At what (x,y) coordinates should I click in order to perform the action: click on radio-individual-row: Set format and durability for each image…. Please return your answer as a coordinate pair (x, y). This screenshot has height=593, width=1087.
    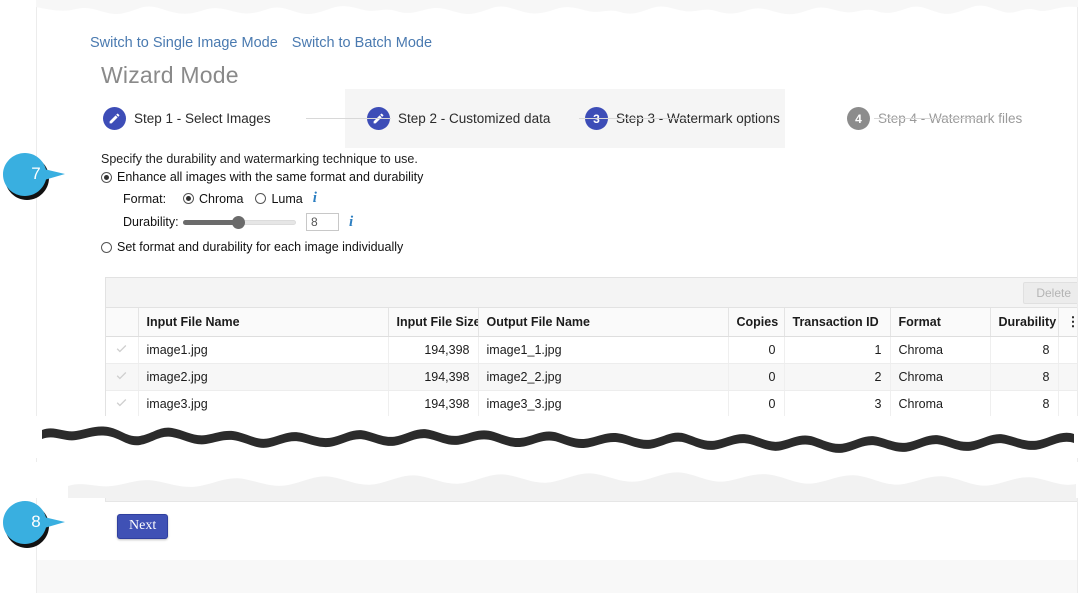
    Looking at the image, I should click on (262, 247).